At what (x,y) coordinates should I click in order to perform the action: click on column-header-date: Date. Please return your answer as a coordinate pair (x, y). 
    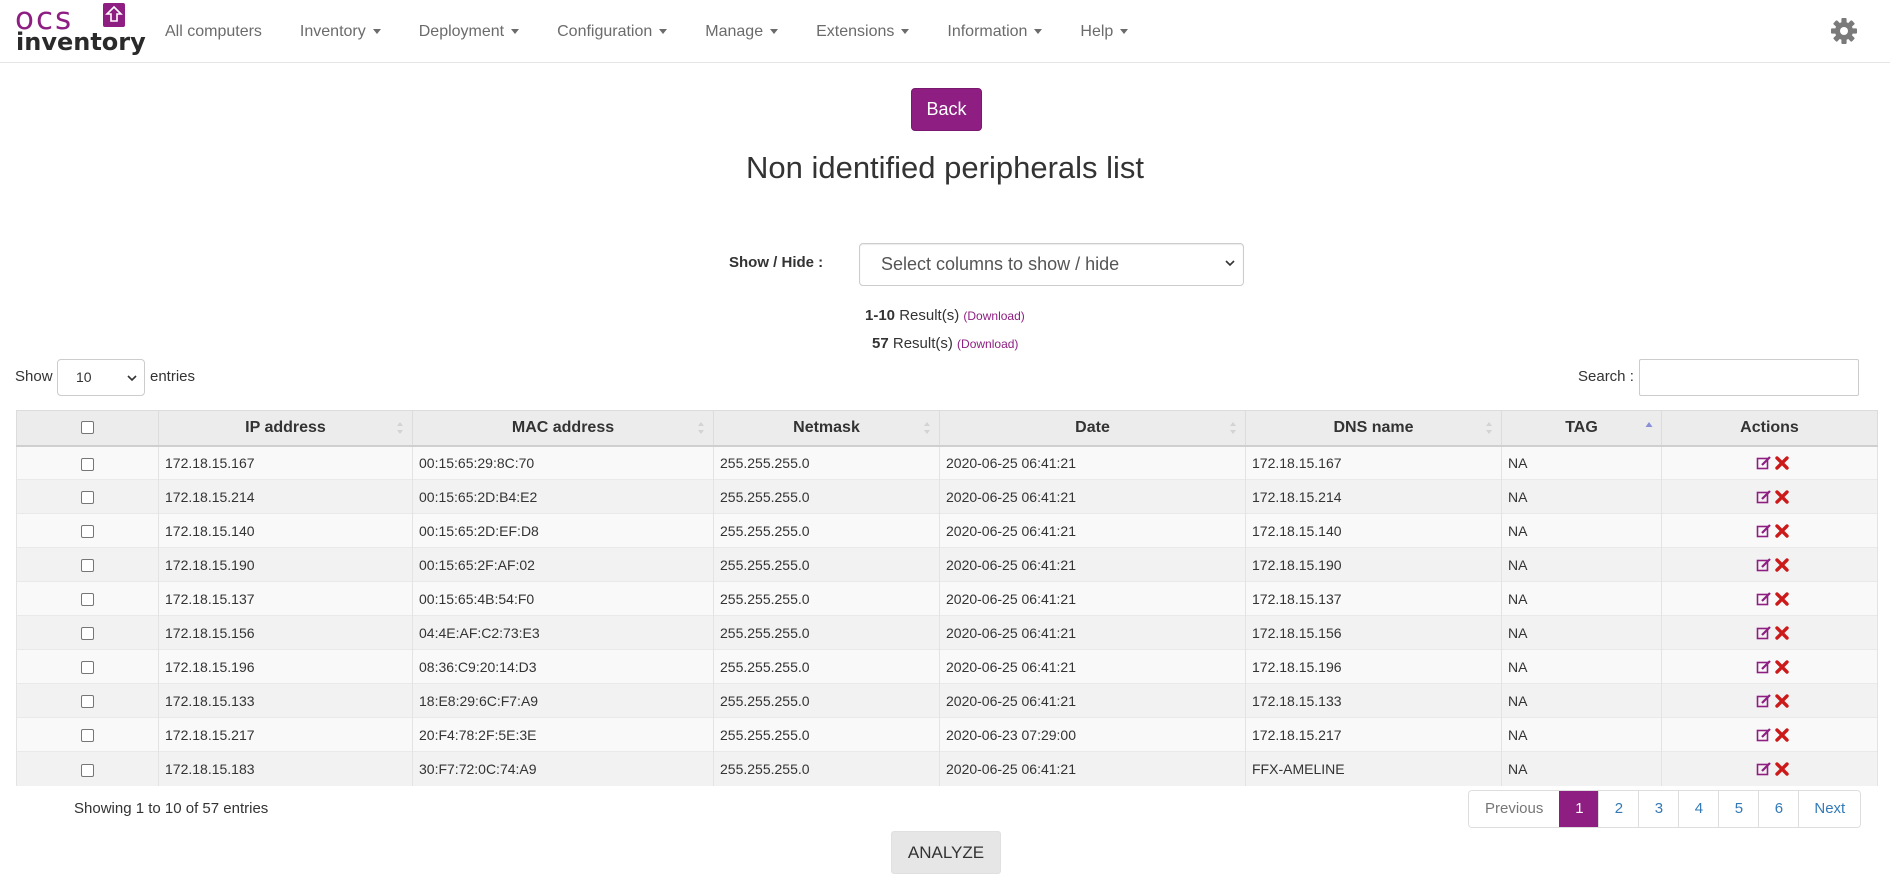
    Looking at the image, I should click on (1092, 428).